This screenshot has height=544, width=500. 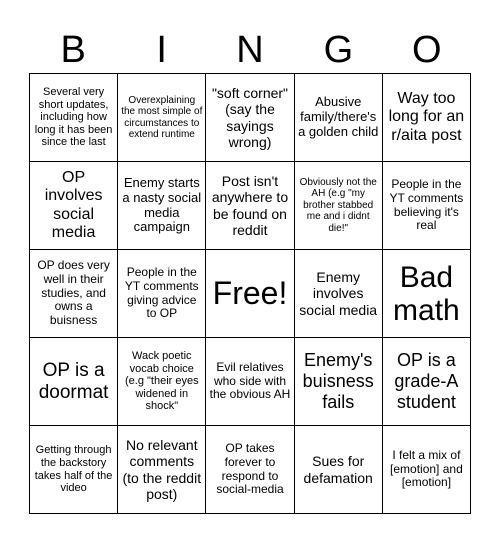 What do you see at coordinates (338, 382) in the screenshot?
I see `bingo-cell: Enemy's buisness fails` at bounding box center [338, 382].